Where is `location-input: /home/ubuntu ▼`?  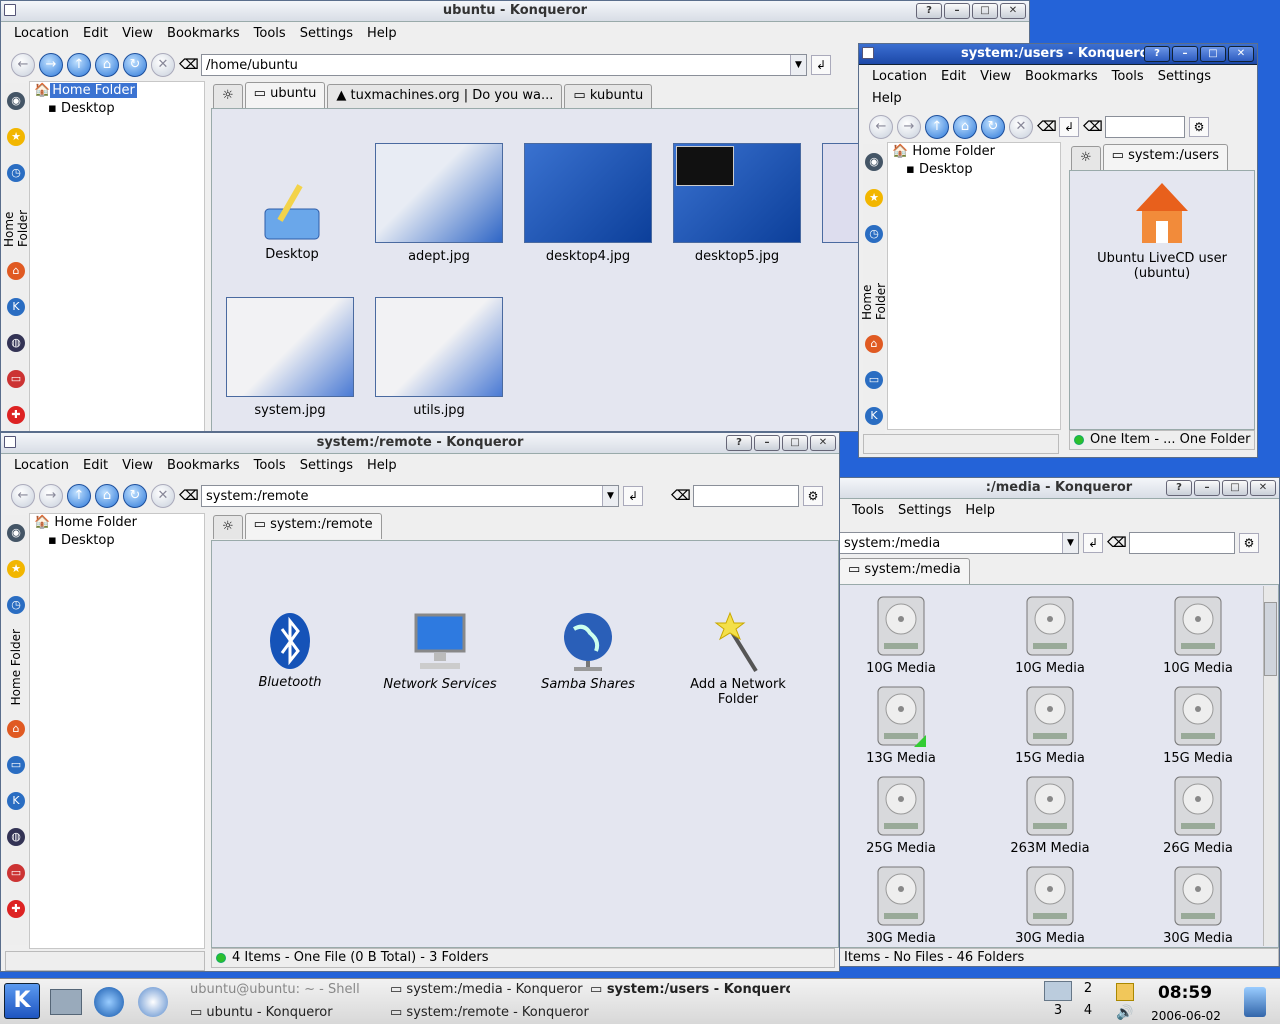
location-input: /home/ubuntu ▼ is located at coordinates (504, 65).